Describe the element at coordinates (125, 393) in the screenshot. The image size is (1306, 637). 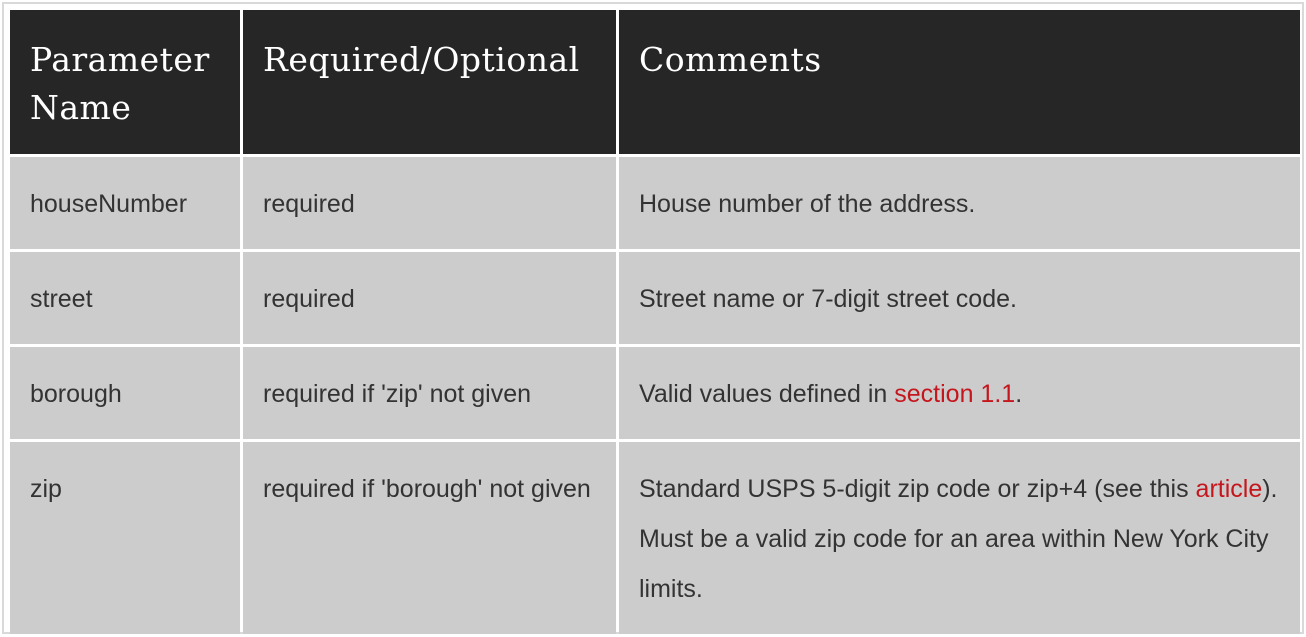
I see `param-cell: borough` at that location.